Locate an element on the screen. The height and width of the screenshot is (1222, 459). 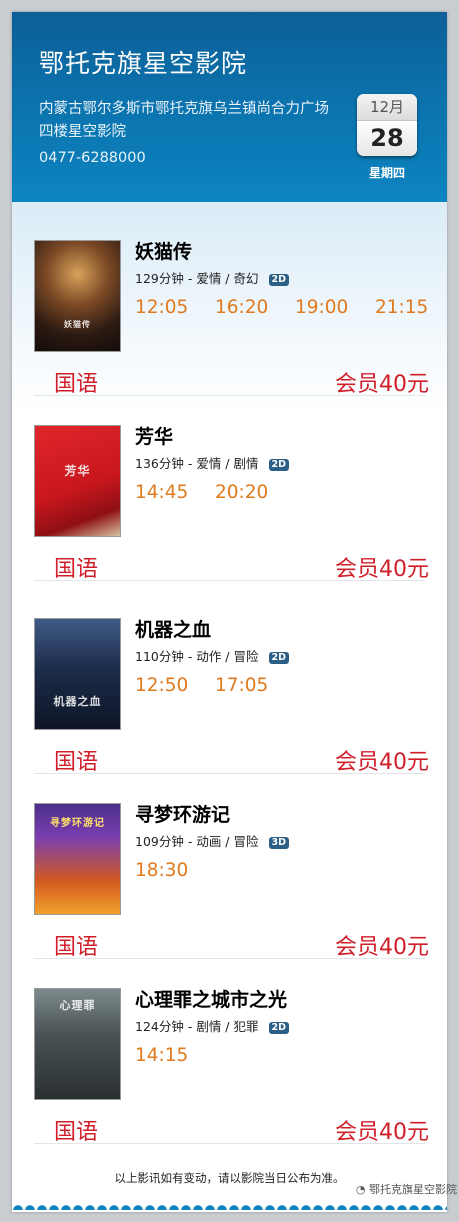
cinema-phone: 0477-6288000 is located at coordinates (92, 158).